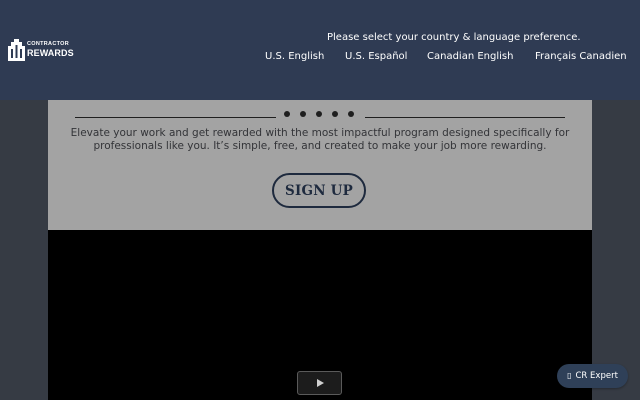 Image resolution: width=640 pixels, height=400 pixels. I want to click on language-francais-canadien: Français Canadien, so click(581, 57).